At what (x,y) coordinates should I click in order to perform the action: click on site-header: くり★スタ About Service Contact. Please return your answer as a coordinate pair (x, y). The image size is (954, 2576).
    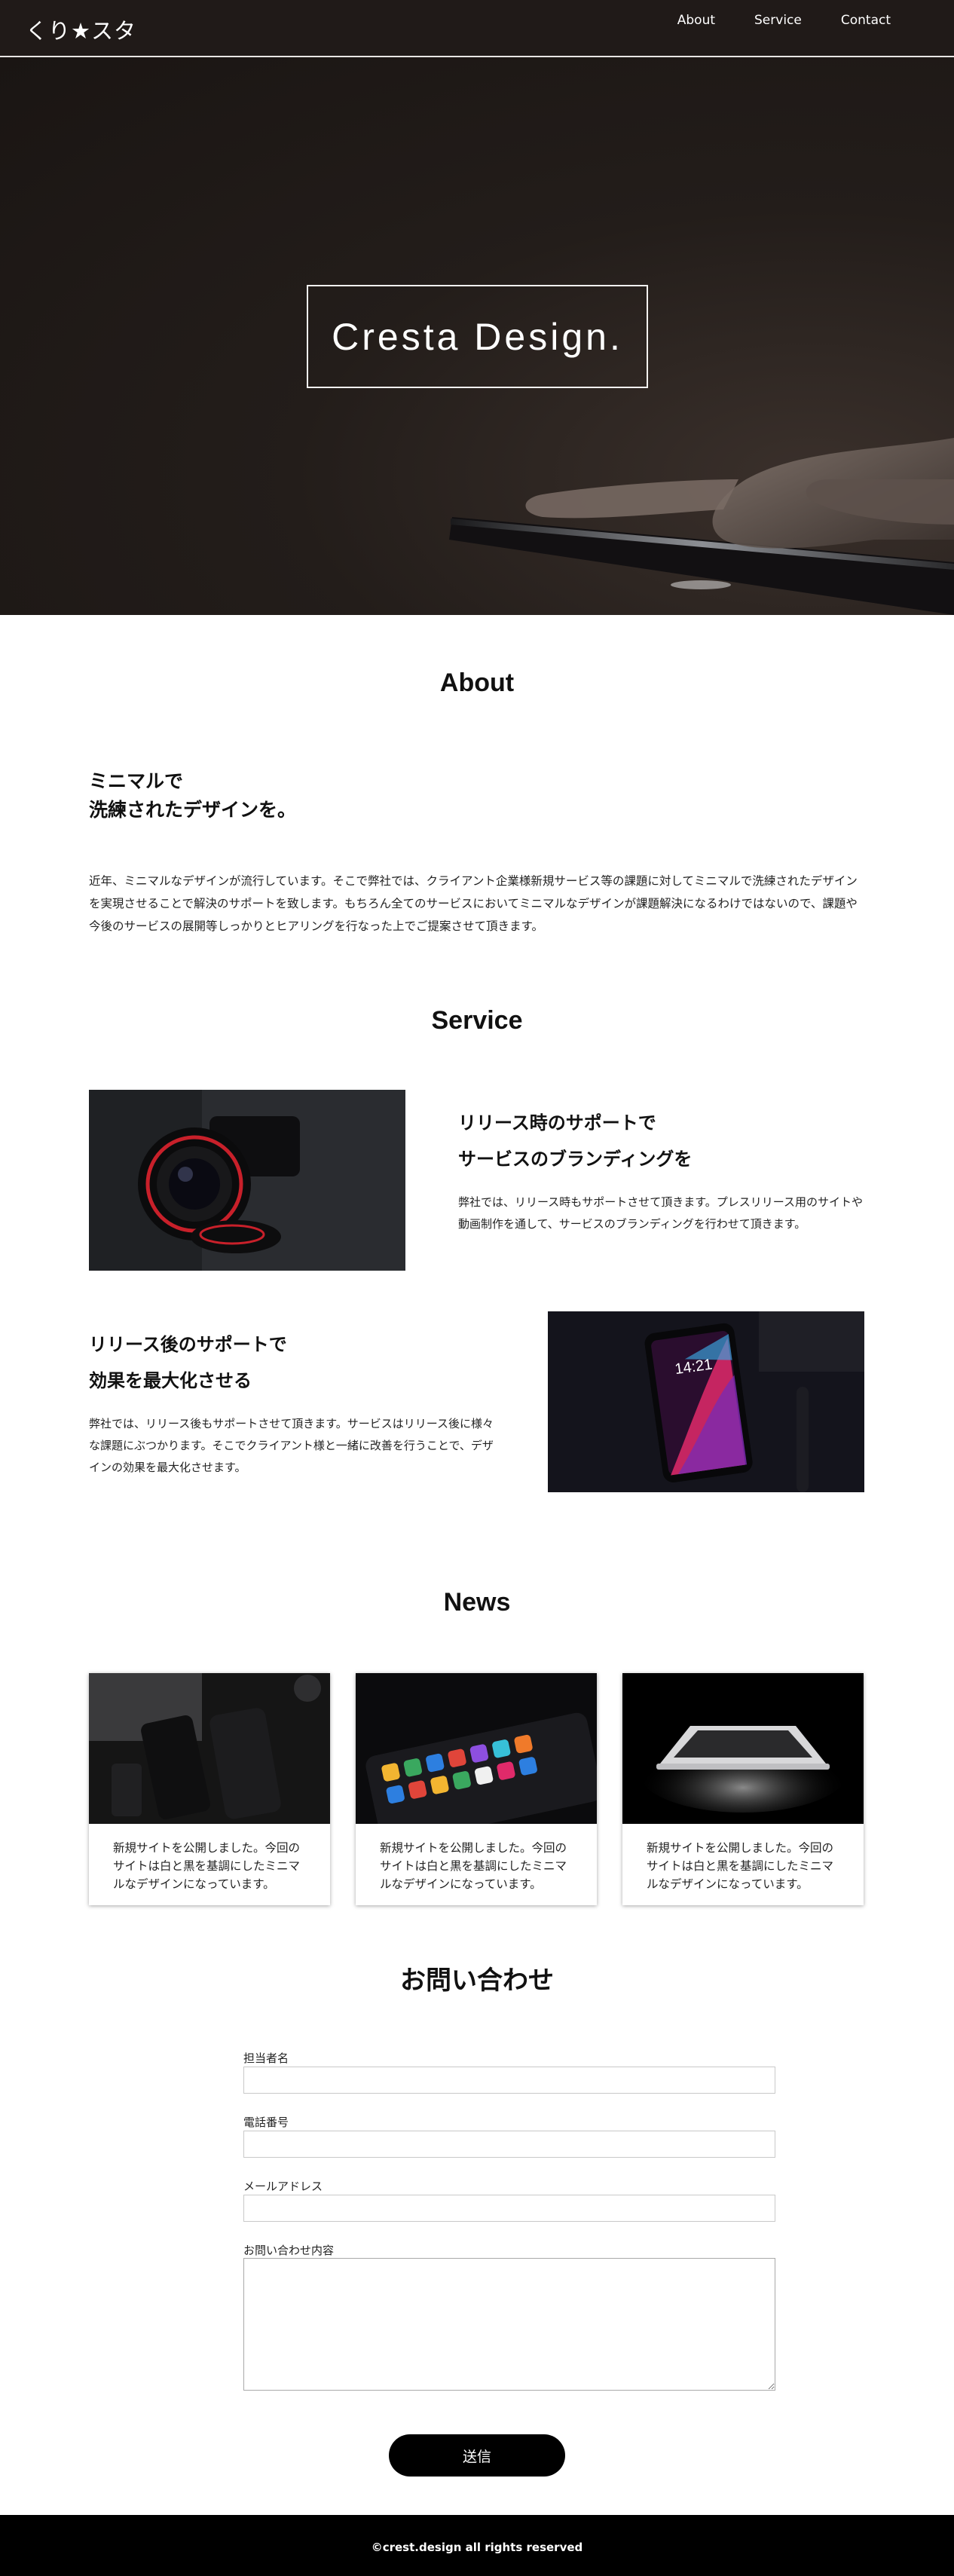
    Looking at the image, I should click on (477, 28).